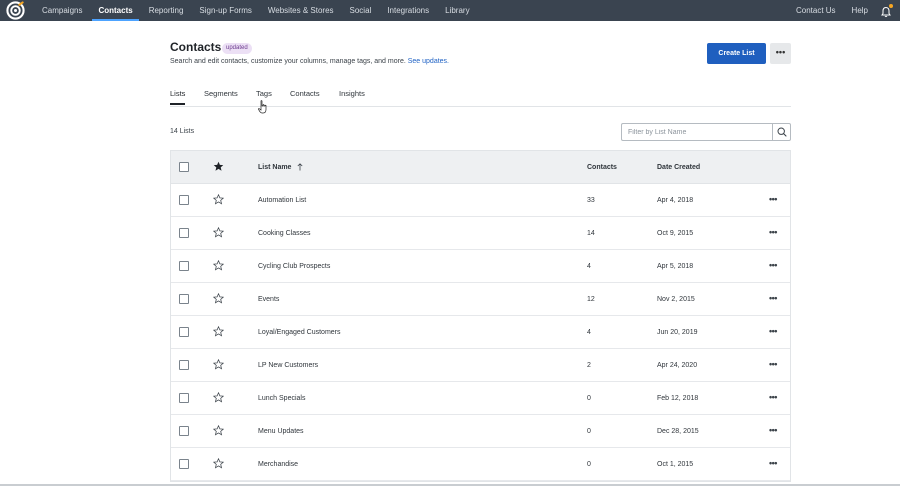 The width and height of the screenshot is (900, 486). What do you see at coordinates (675, 266) in the screenshot?
I see `date-created: Apr 5, 2018` at bounding box center [675, 266].